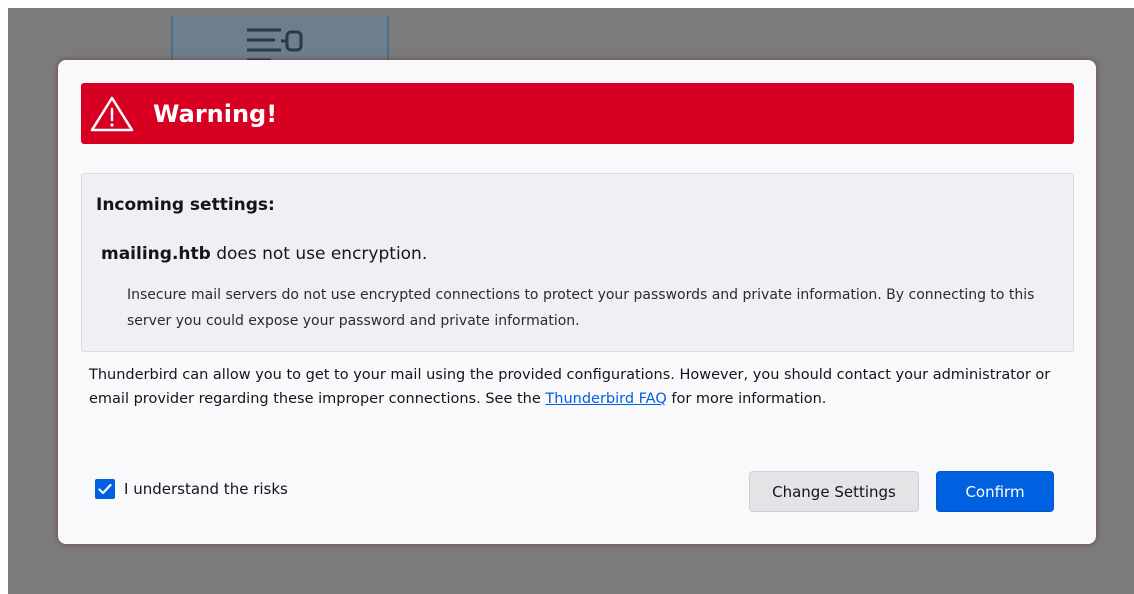 This screenshot has width=1134, height=594. Describe the element at coordinates (112, 113) in the screenshot. I see `warning-triangle-icon` at that location.